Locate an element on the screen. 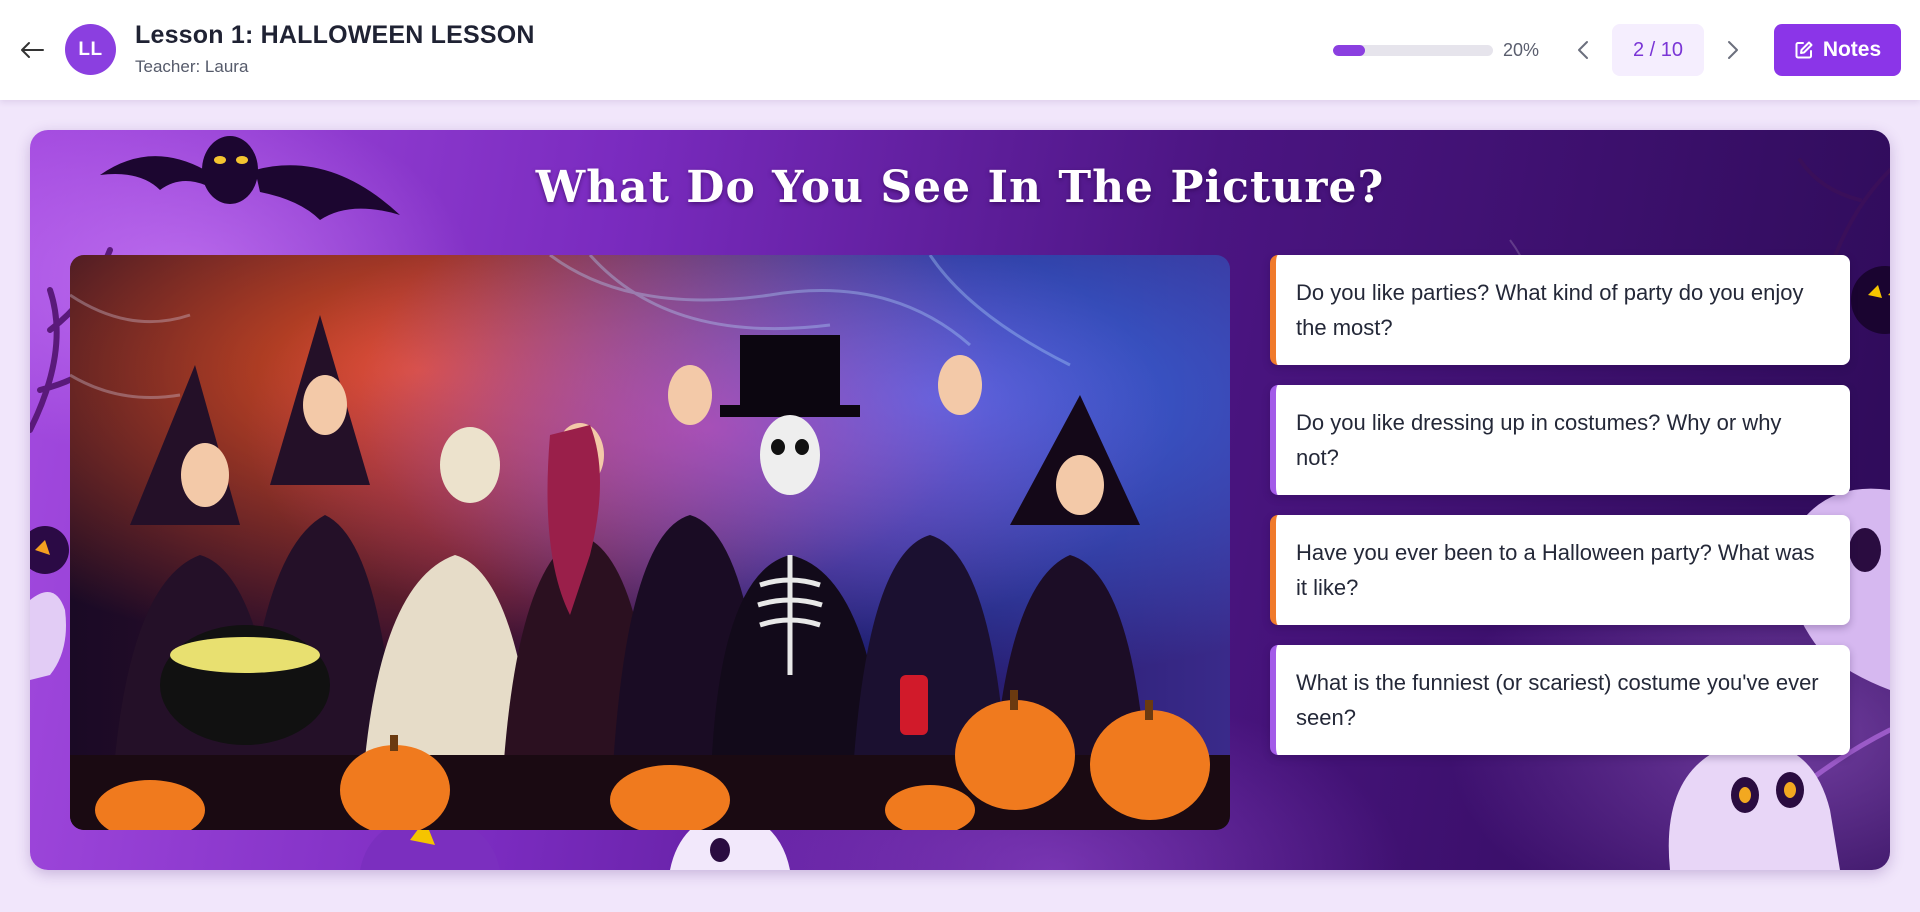 This screenshot has width=1920, height=912. slide-title: What Do You See In The Picture? is located at coordinates (960, 187).